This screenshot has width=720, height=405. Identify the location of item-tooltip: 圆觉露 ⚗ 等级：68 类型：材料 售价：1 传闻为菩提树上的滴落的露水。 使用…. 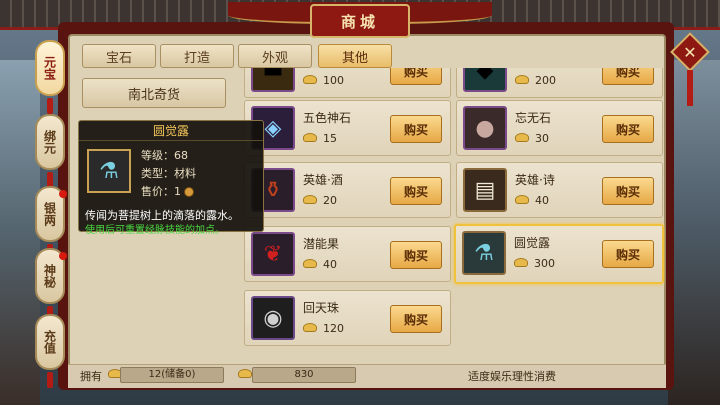
(171, 178).